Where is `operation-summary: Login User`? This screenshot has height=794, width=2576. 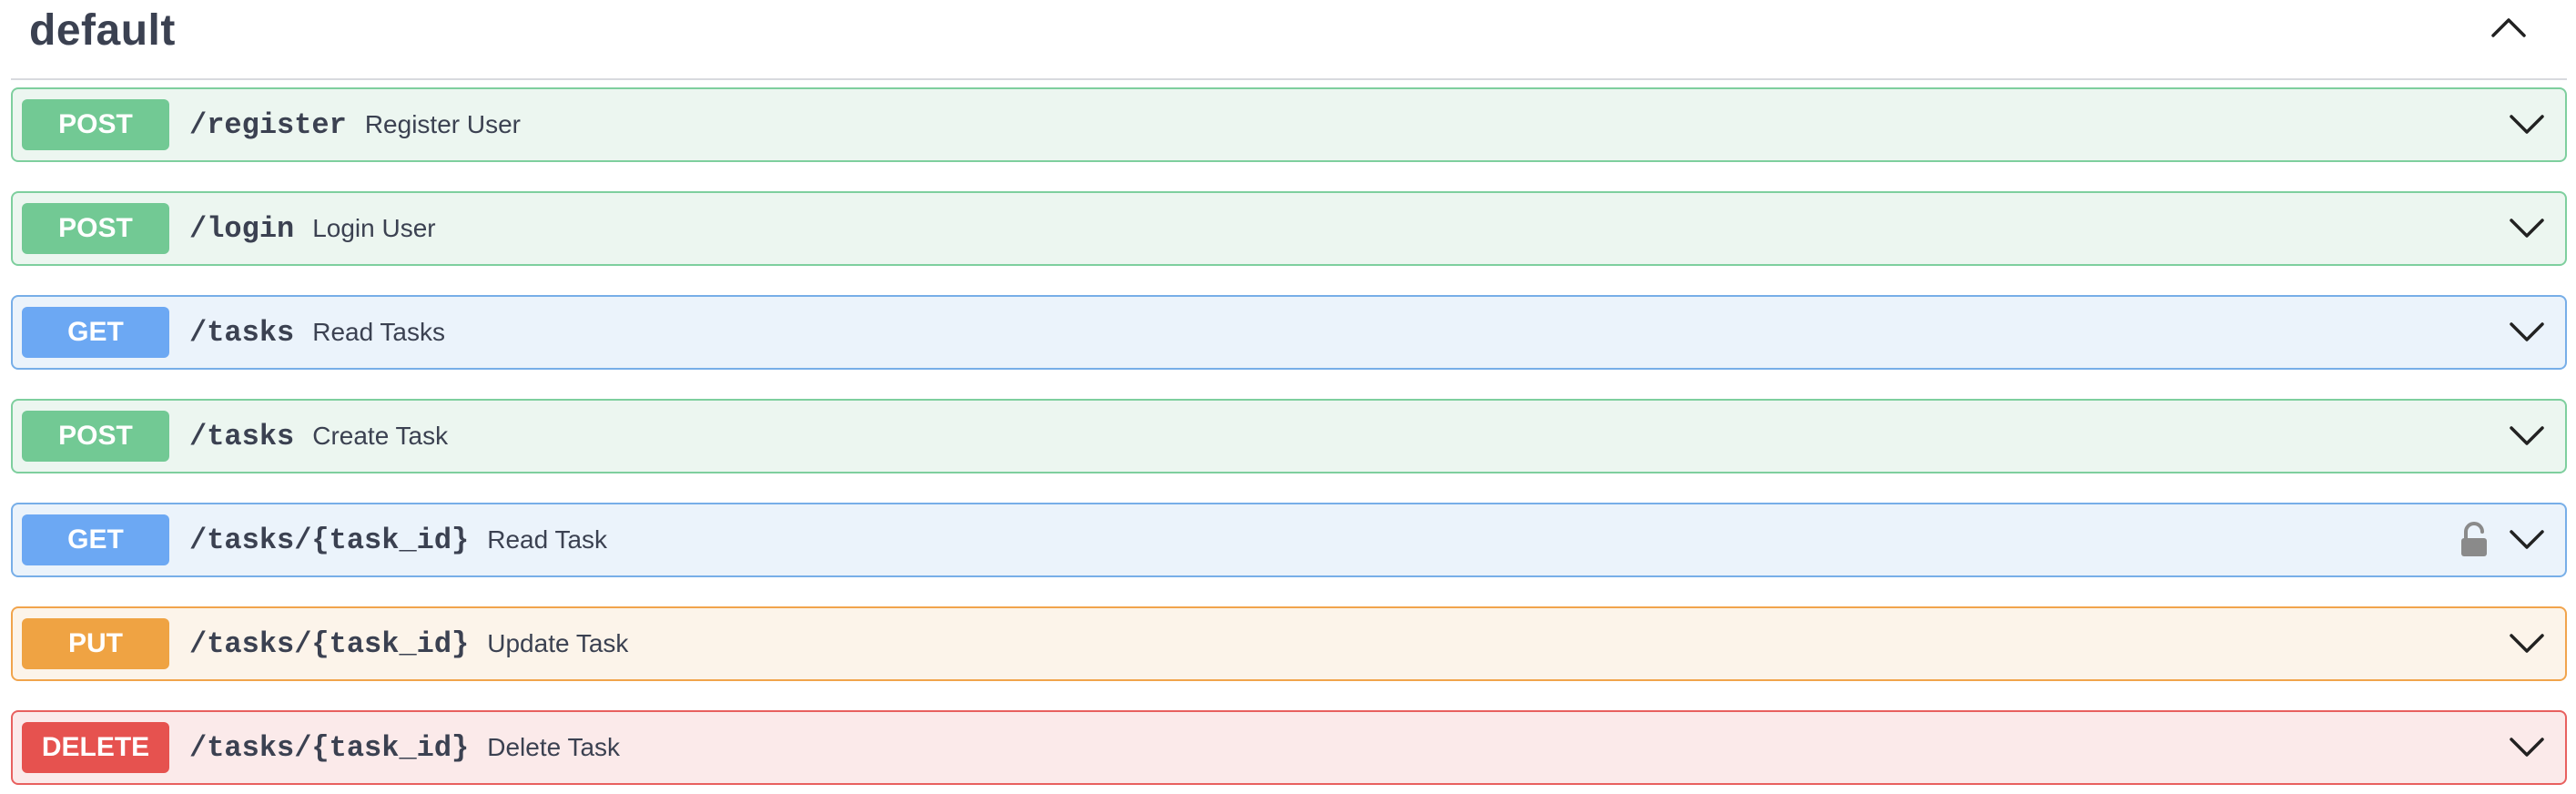 operation-summary: Login User is located at coordinates (374, 228).